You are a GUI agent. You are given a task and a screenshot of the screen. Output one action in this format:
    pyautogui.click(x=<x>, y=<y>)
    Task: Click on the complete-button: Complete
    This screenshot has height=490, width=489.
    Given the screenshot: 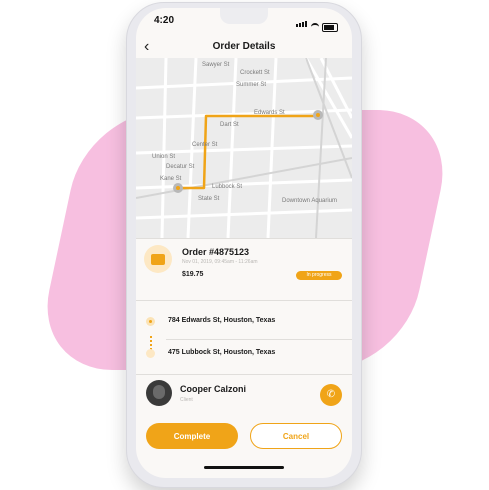 What is the action you would take?
    pyautogui.click(x=192, y=436)
    